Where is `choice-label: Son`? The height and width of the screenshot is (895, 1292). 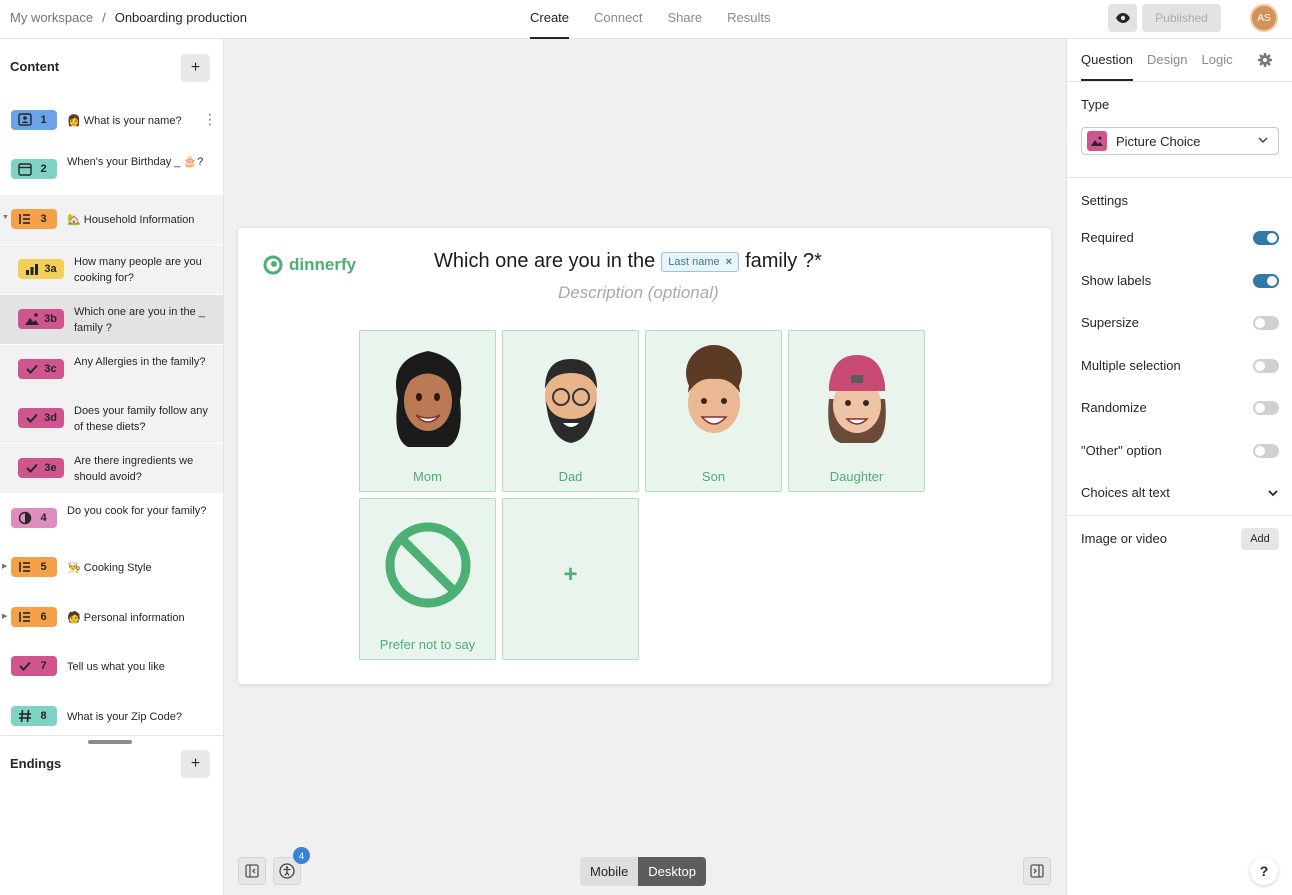 choice-label: Son is located at coordinates (713, 476).